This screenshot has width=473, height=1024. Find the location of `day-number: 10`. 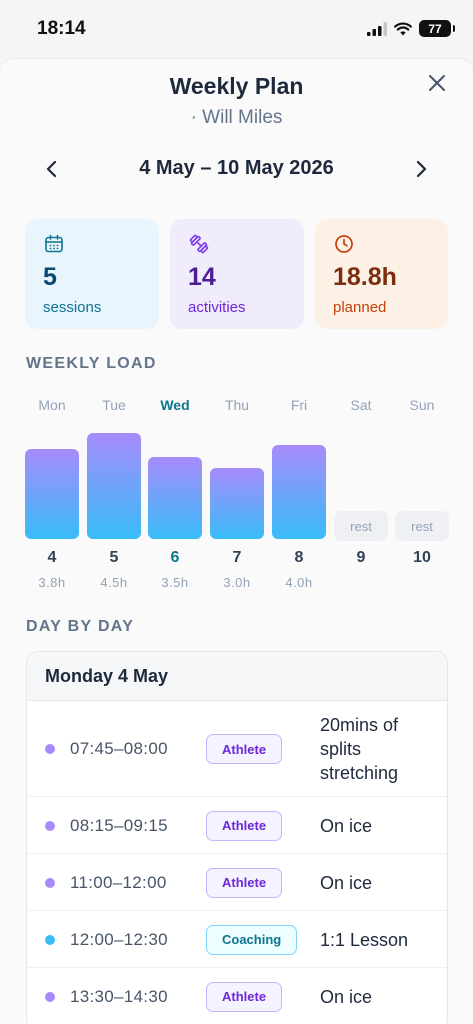

day-number: 10 is located at coordinates (422, 557).